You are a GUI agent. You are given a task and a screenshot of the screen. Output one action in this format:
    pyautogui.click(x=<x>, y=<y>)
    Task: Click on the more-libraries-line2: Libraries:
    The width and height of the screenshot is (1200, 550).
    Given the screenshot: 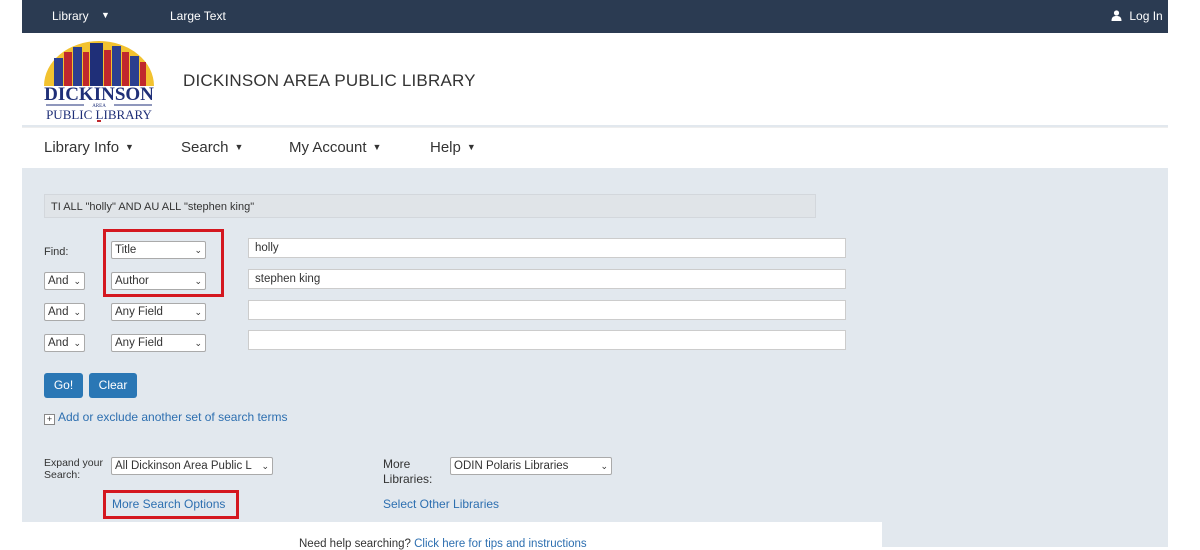 What is the action you would take?
    pyautogui.click(x=408, y=479)
    